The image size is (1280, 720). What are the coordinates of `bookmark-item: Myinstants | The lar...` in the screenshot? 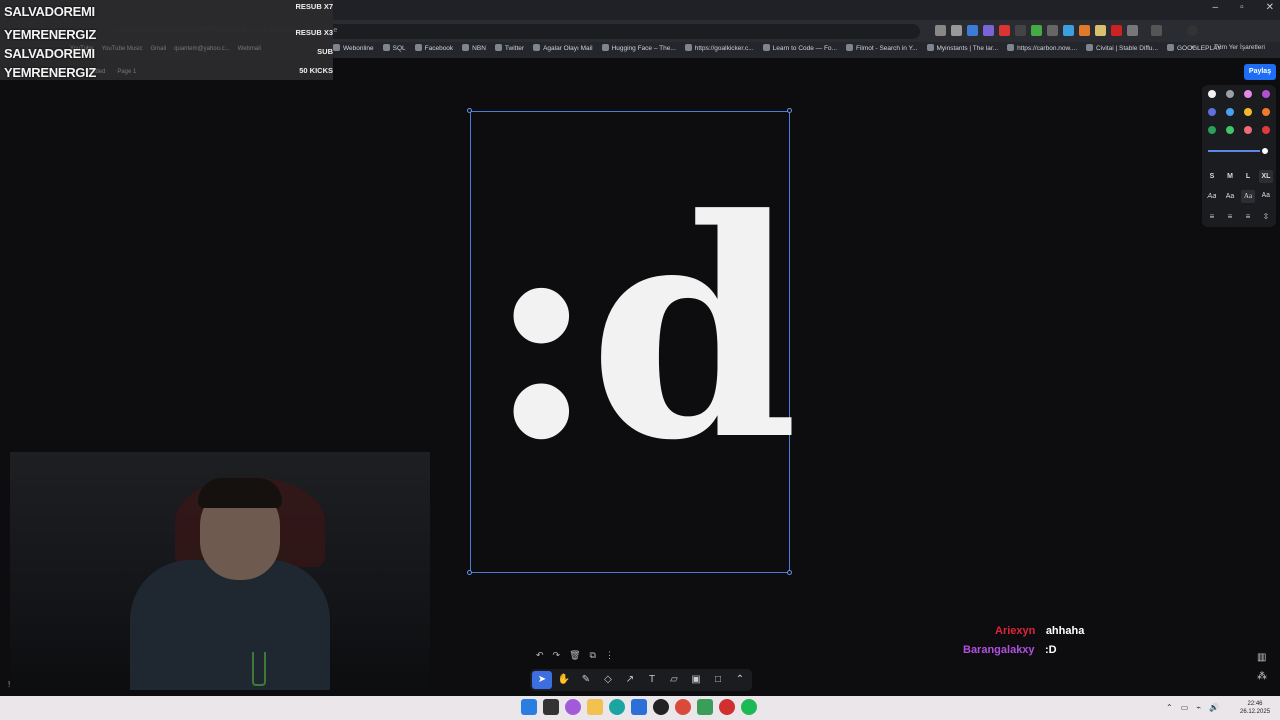 It's located at (963, 48).